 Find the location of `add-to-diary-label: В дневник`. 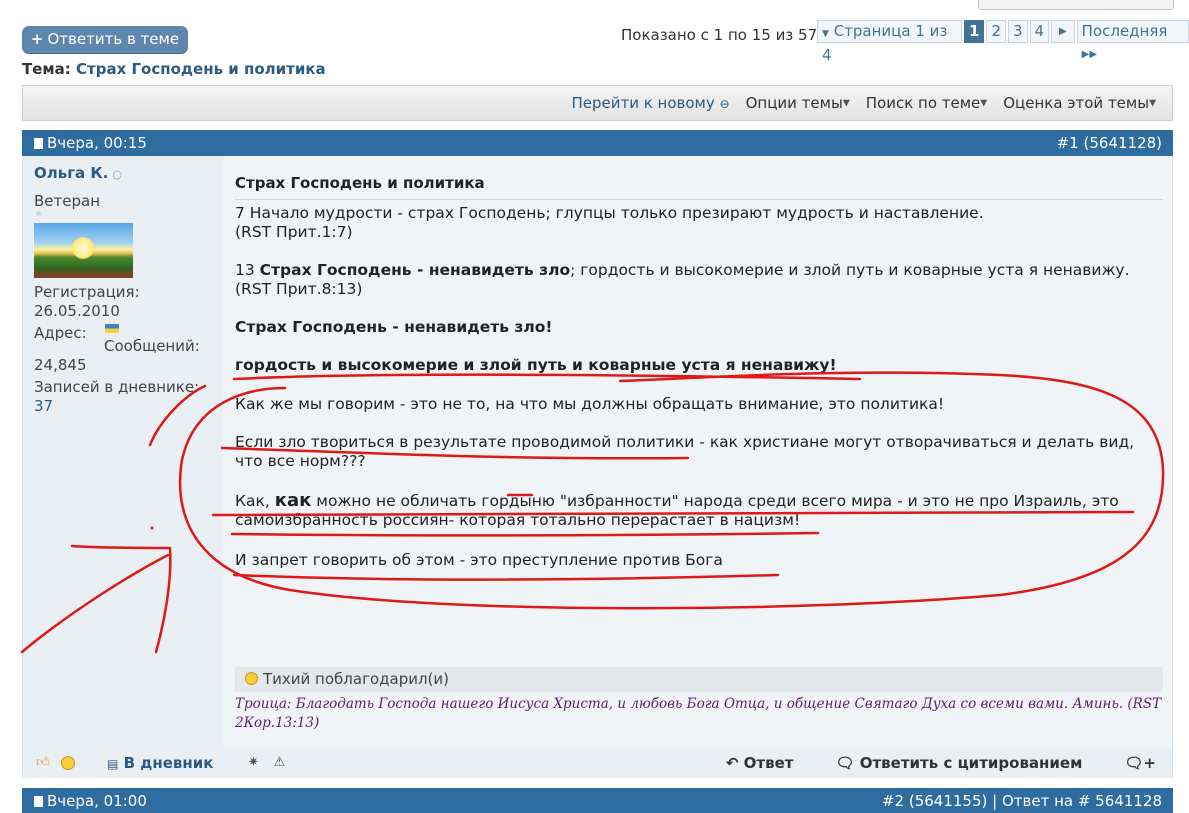

add-to-diary-label: В дневник is located at coordinates (168, 763).